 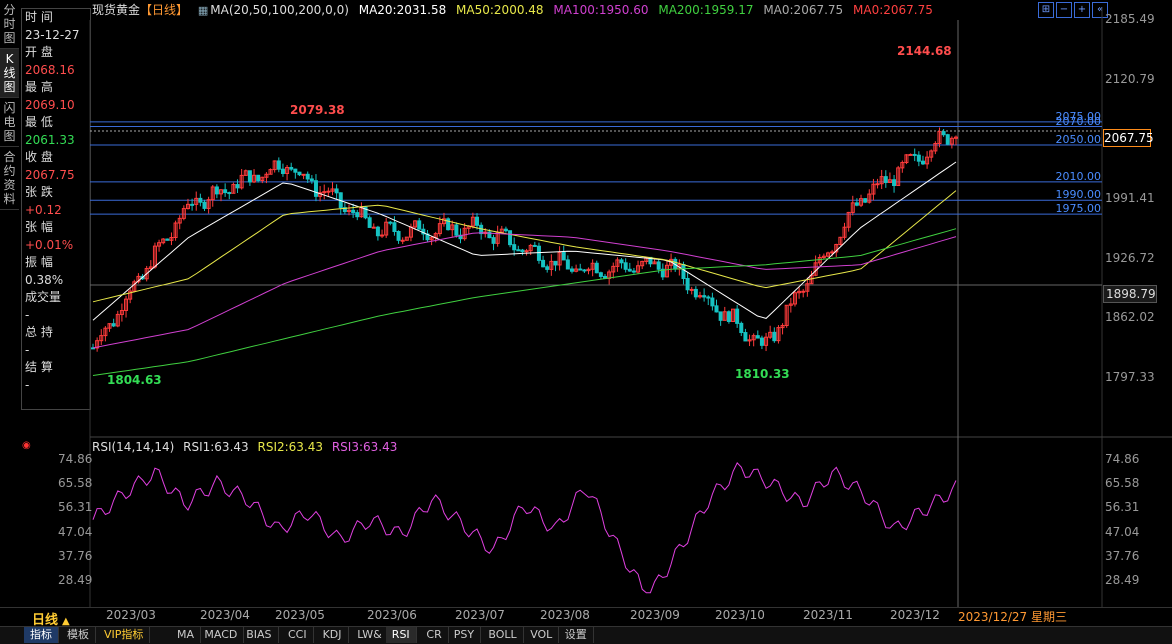 I want to click on tab-psy: PSY, so click(x=465, y=635).